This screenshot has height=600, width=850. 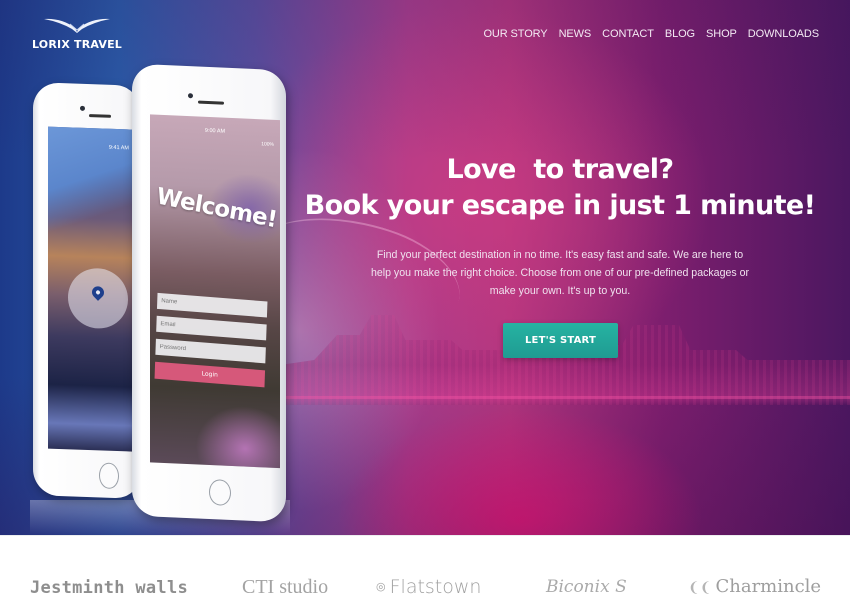 I want to click on email-field, so click(x=211, y=328).